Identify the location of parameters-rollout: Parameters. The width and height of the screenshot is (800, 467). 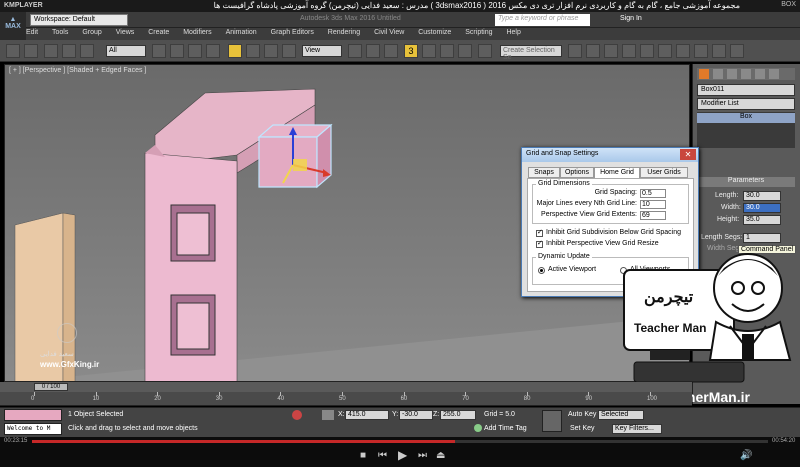
(746, 182).